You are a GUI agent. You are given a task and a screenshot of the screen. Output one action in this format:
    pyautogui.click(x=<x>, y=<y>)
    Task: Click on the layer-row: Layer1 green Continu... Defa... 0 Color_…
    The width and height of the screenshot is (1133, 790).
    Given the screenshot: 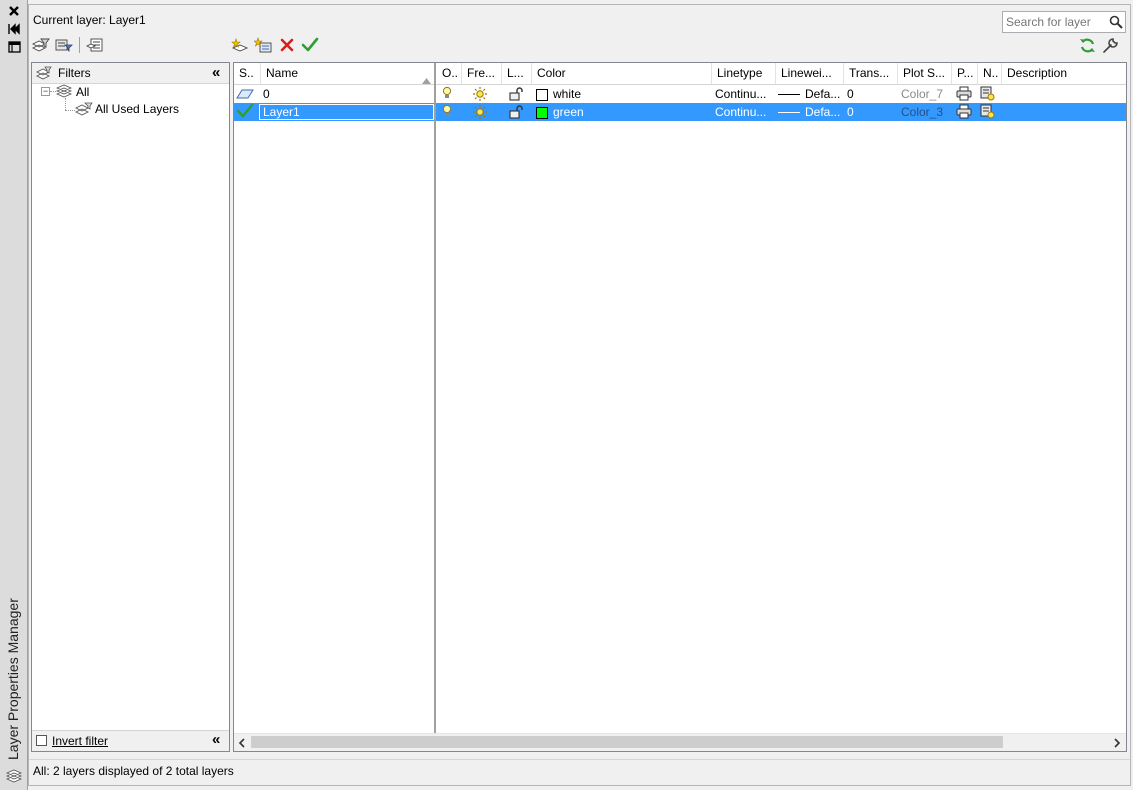 What is the action you would take?
    pyautogui.click(x=680, y=112)
    